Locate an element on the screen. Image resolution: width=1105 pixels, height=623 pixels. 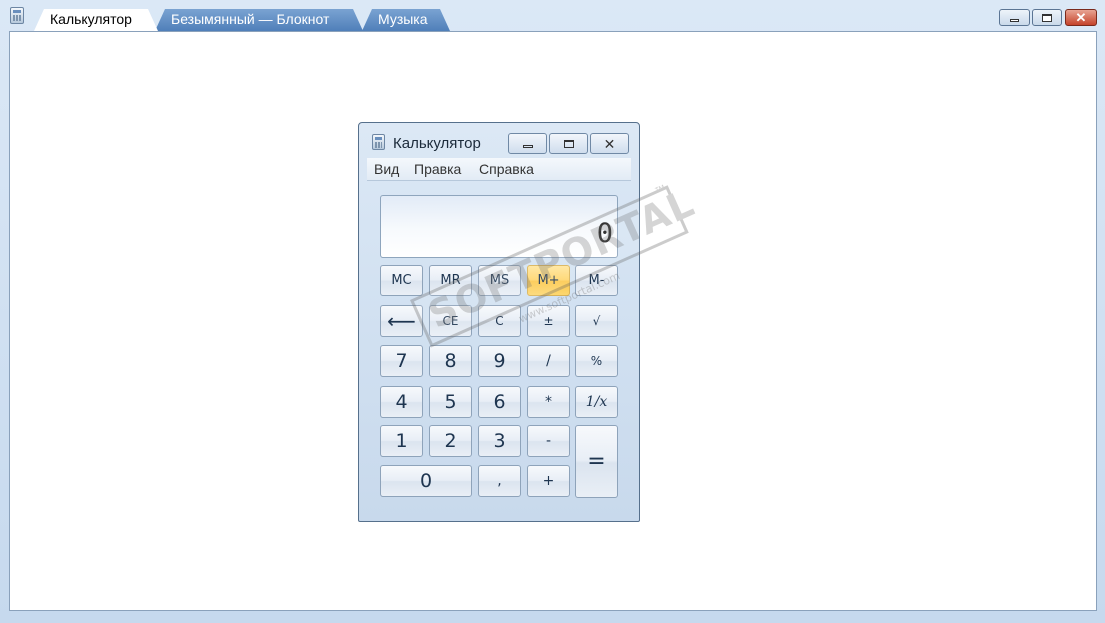
calculator-close-button: ✕ is located at coordinates (609, 143).